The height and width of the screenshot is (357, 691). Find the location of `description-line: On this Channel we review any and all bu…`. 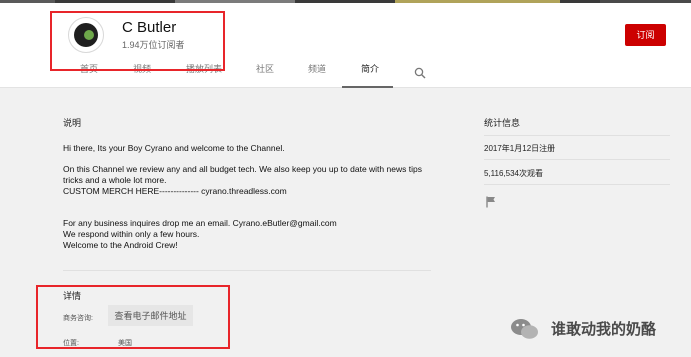

description-line: On this Channel we review any and all bu… is located at coordinates (242, 174).